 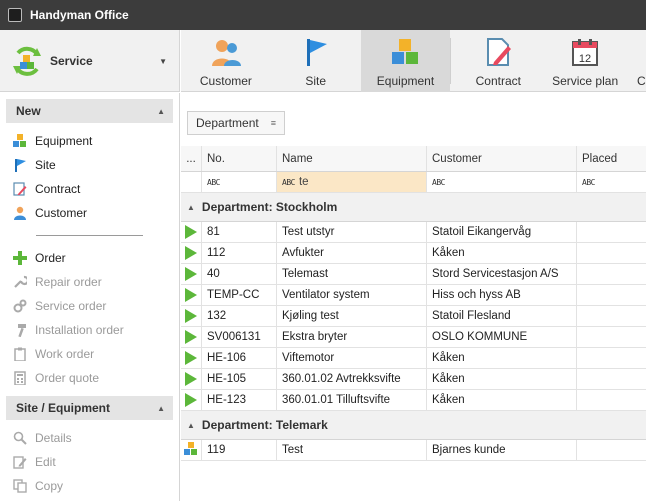 I want to click on sort-icon: ≡, so click(x=273, y=123).